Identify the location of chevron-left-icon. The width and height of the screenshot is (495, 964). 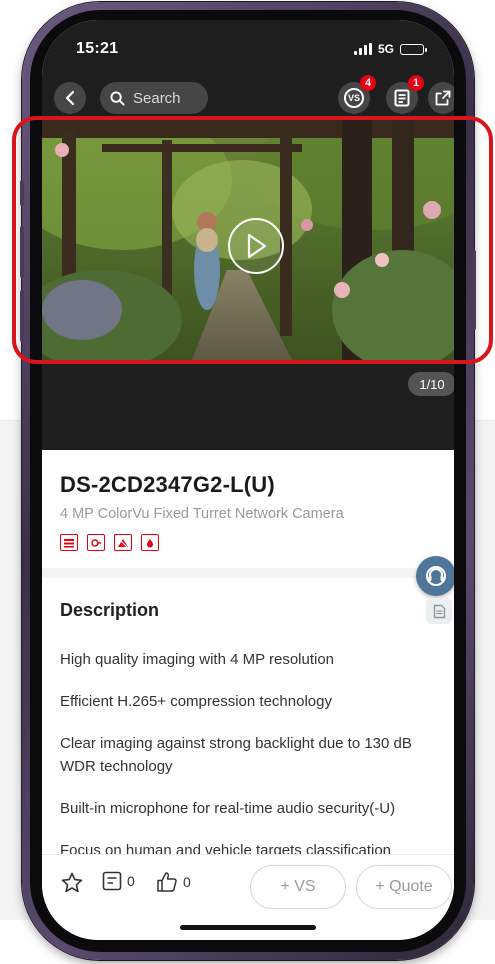
(70, 98).